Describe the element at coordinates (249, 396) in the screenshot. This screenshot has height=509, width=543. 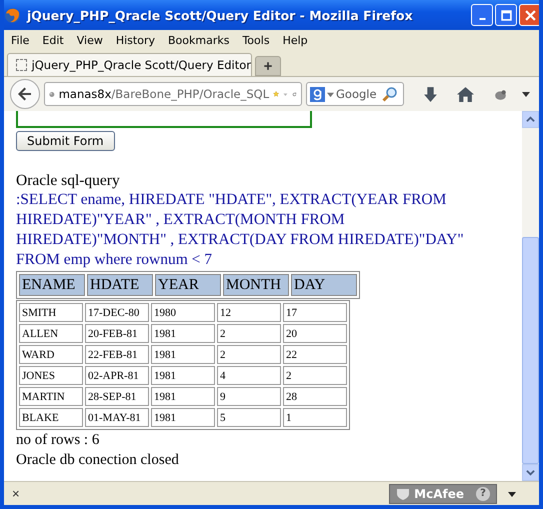
I see `table-cell: 9` at that location.